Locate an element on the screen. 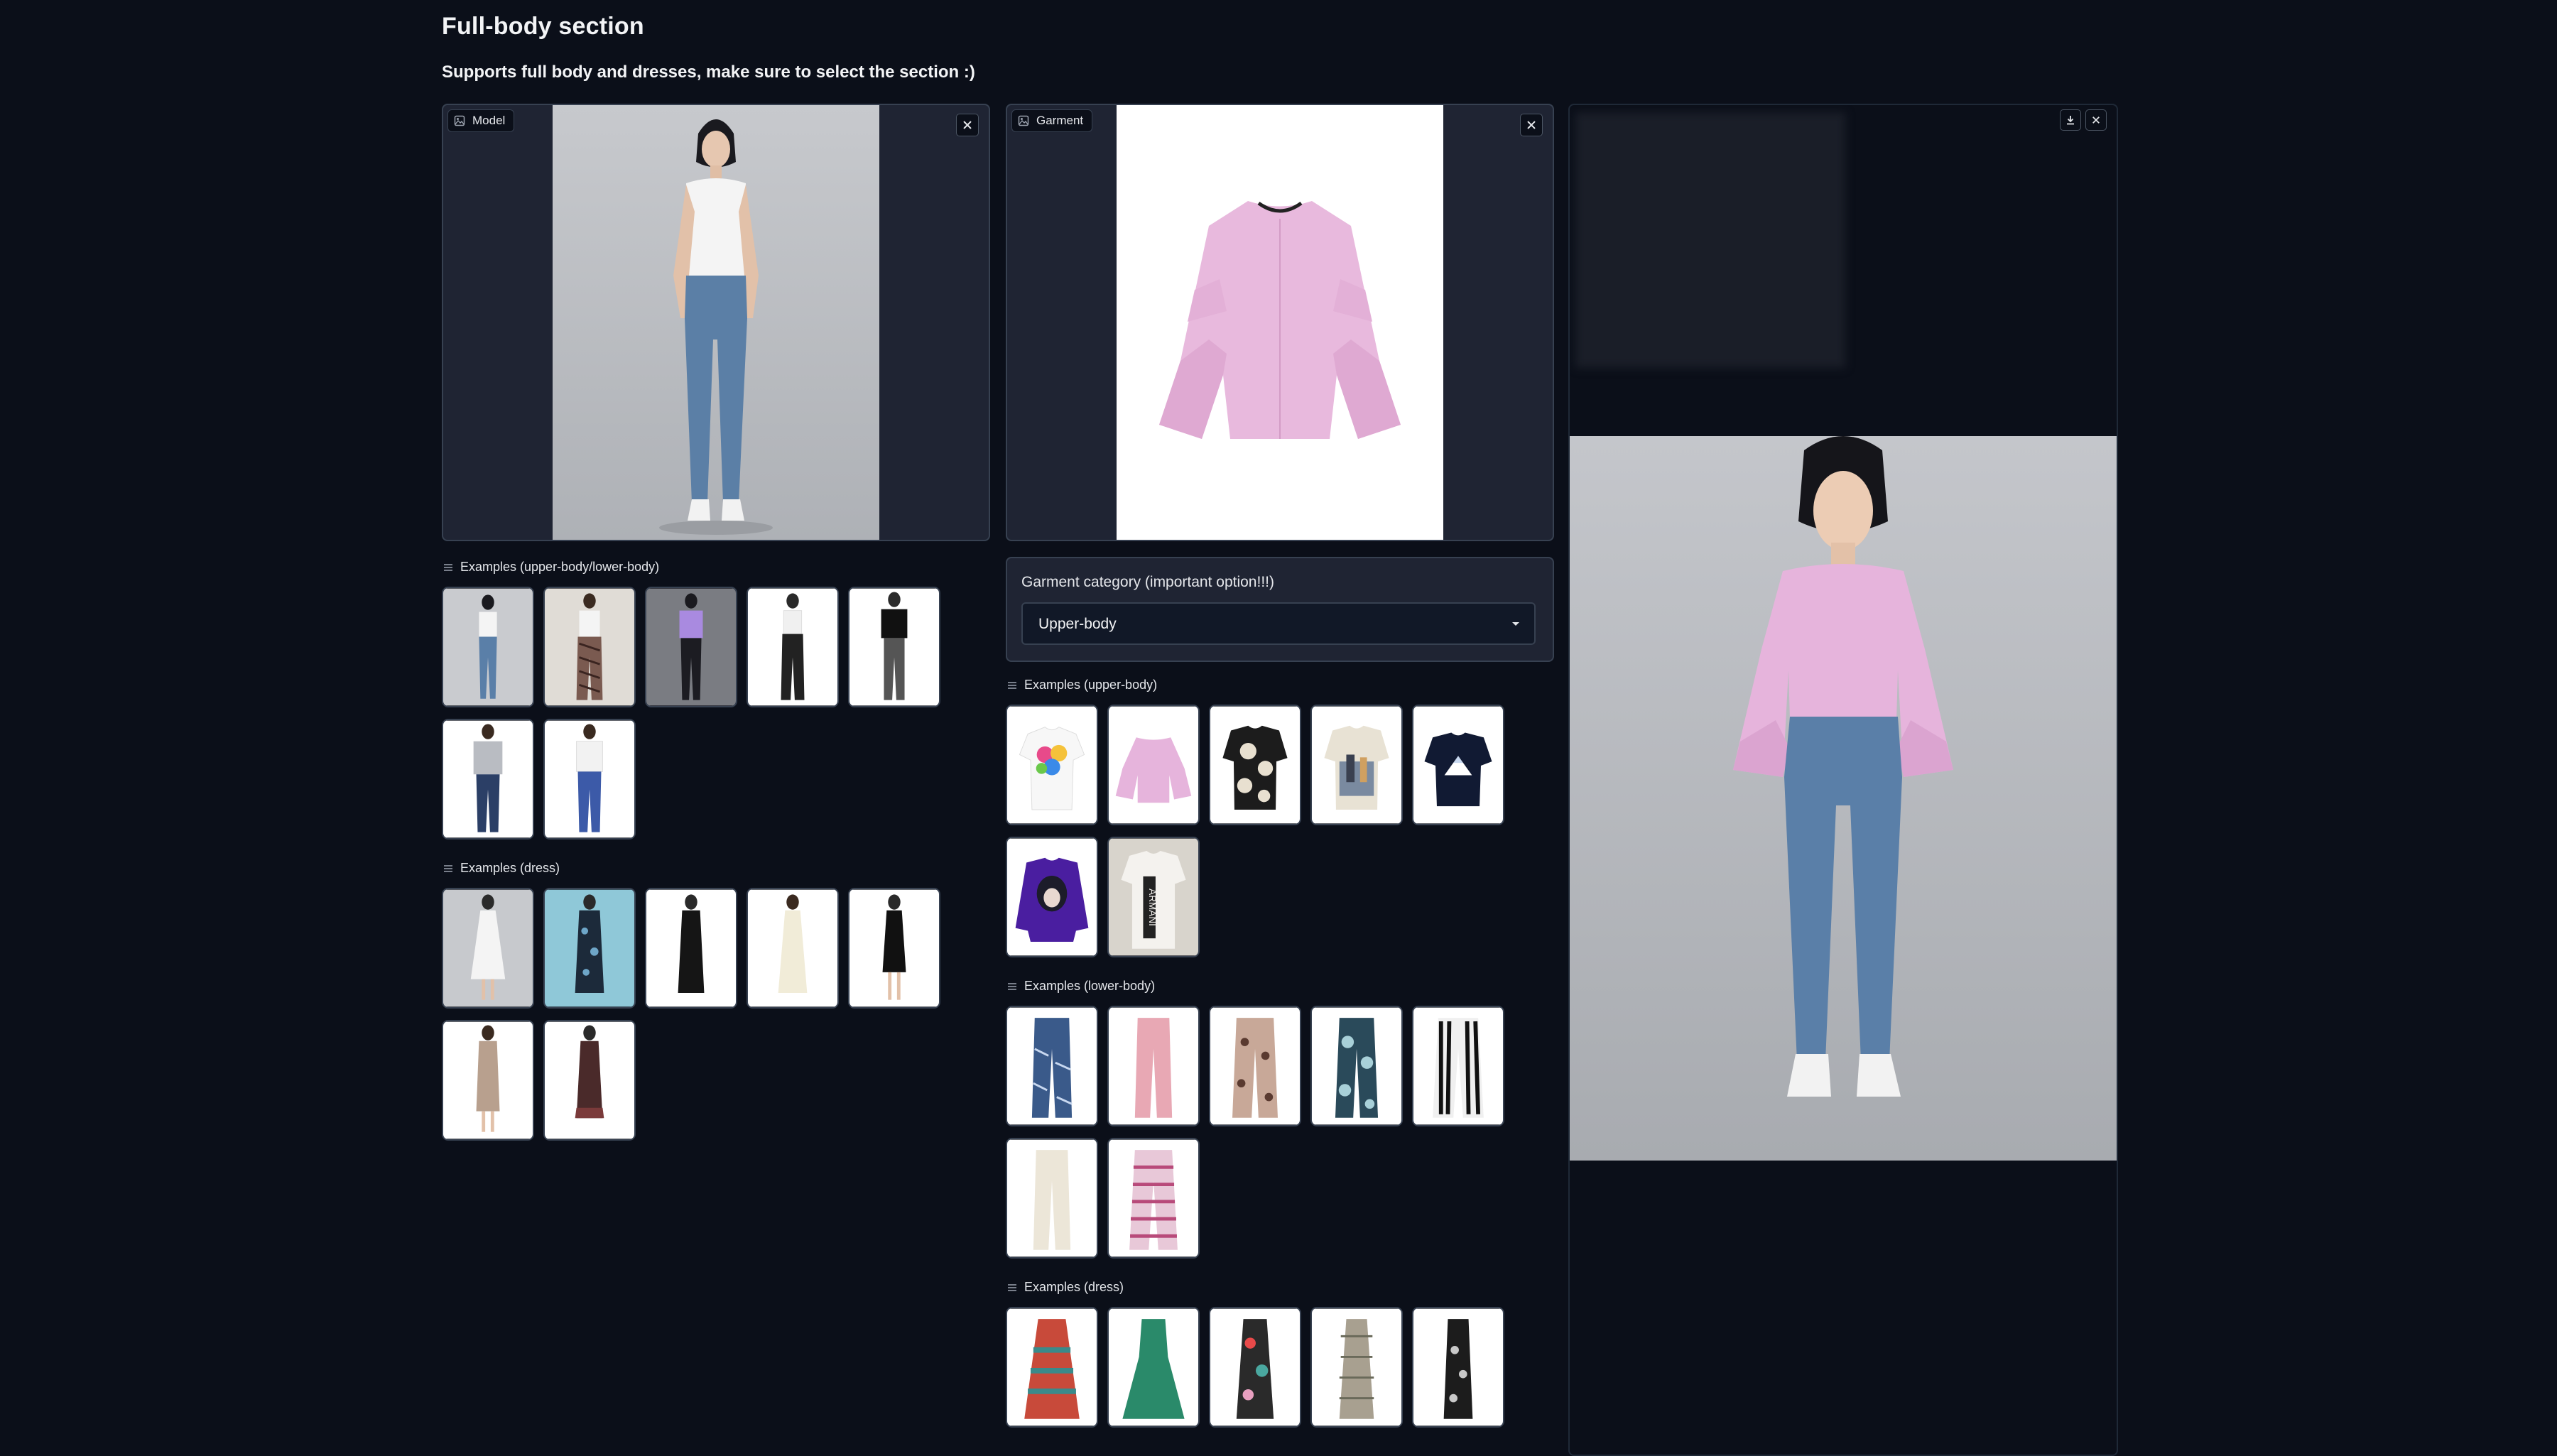 Image resolution: width=2557 pixels, height=1456 pixels. download-button is located at coordinates (2070, 120).